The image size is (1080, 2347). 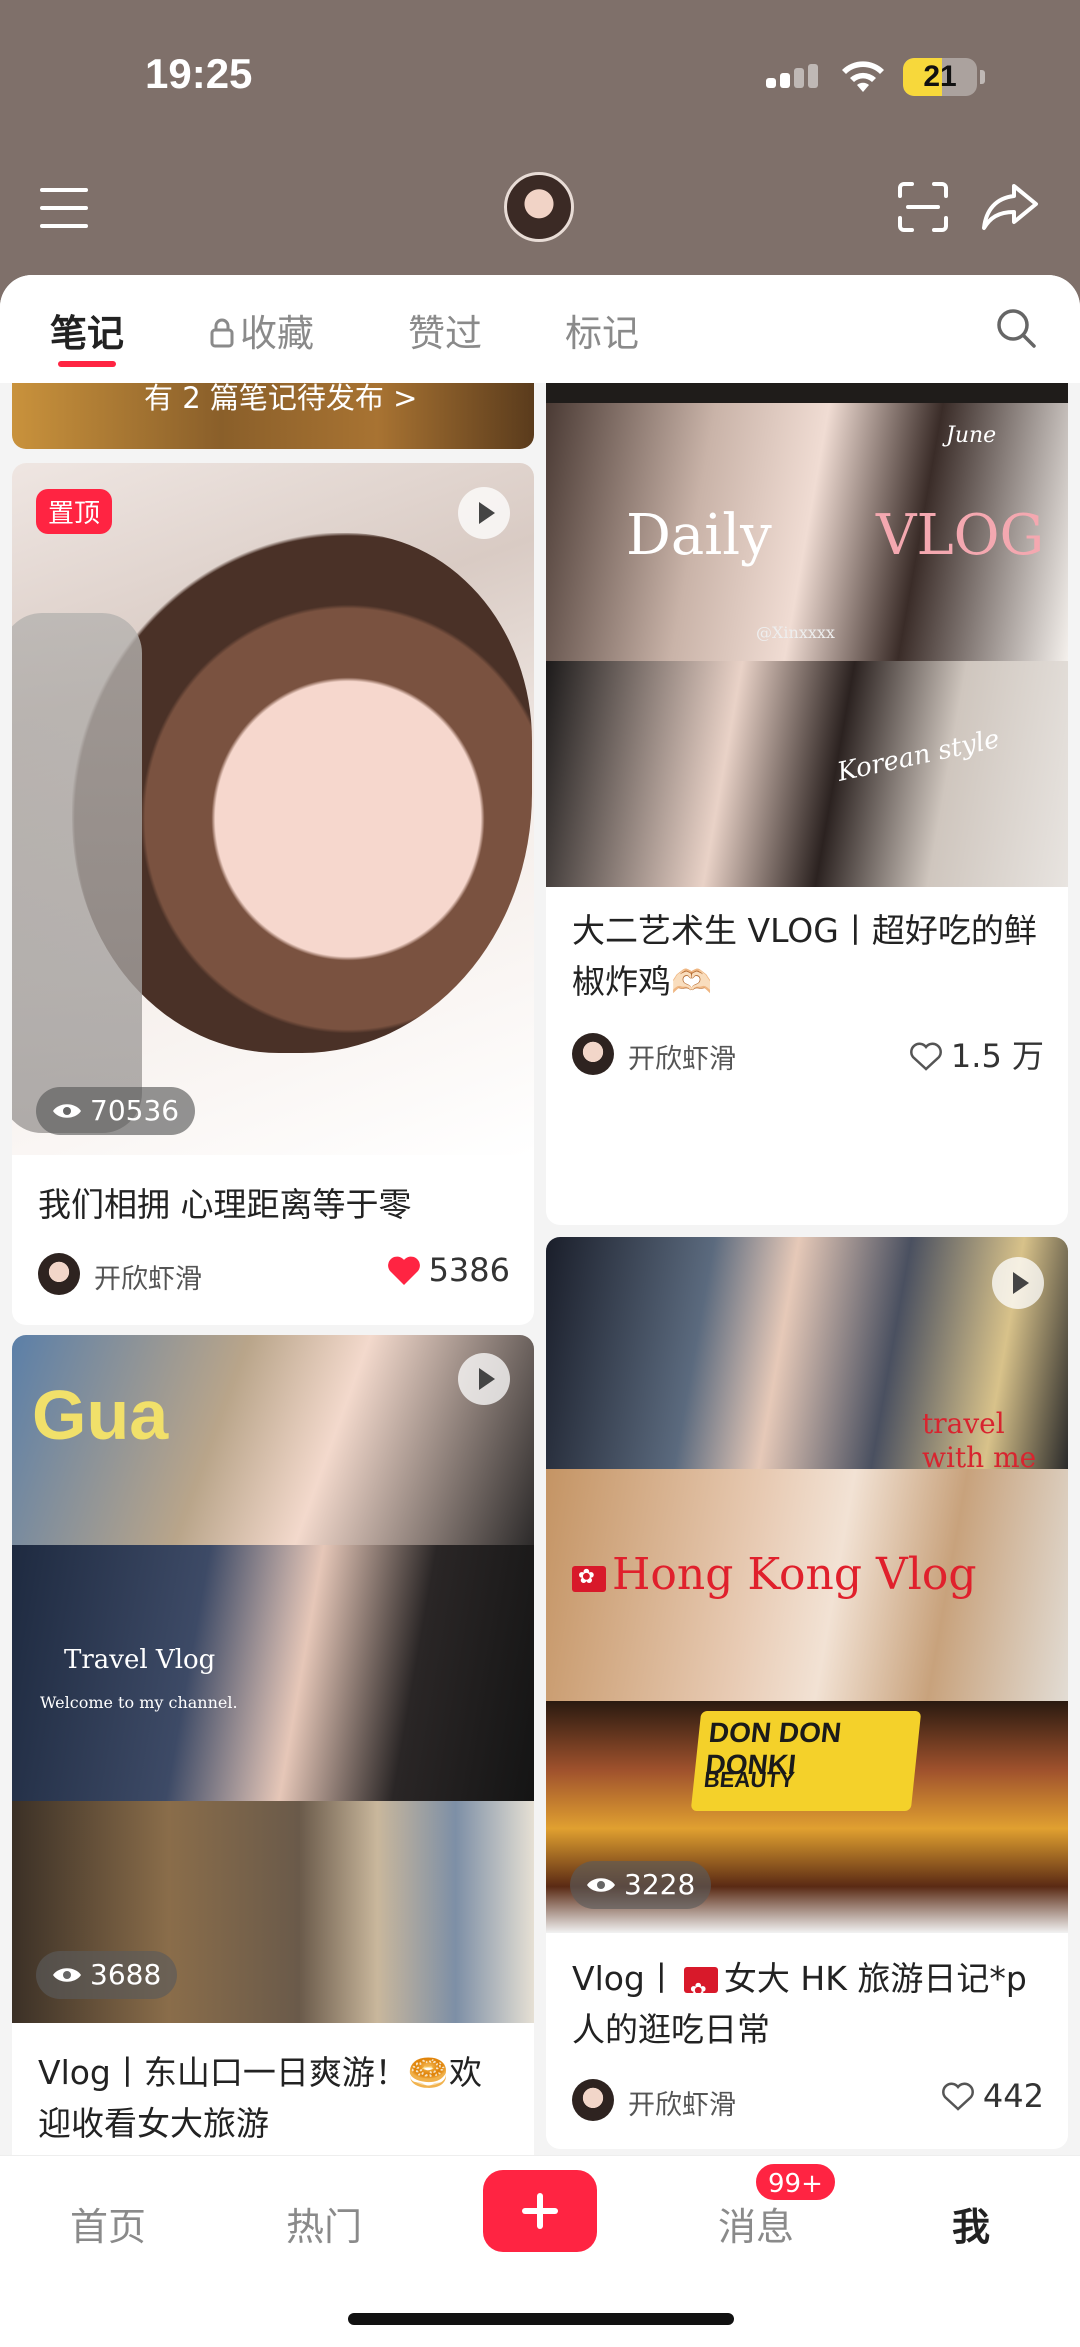 I want to click on like-count: 1.5 万, so click(x=997, y=1056).